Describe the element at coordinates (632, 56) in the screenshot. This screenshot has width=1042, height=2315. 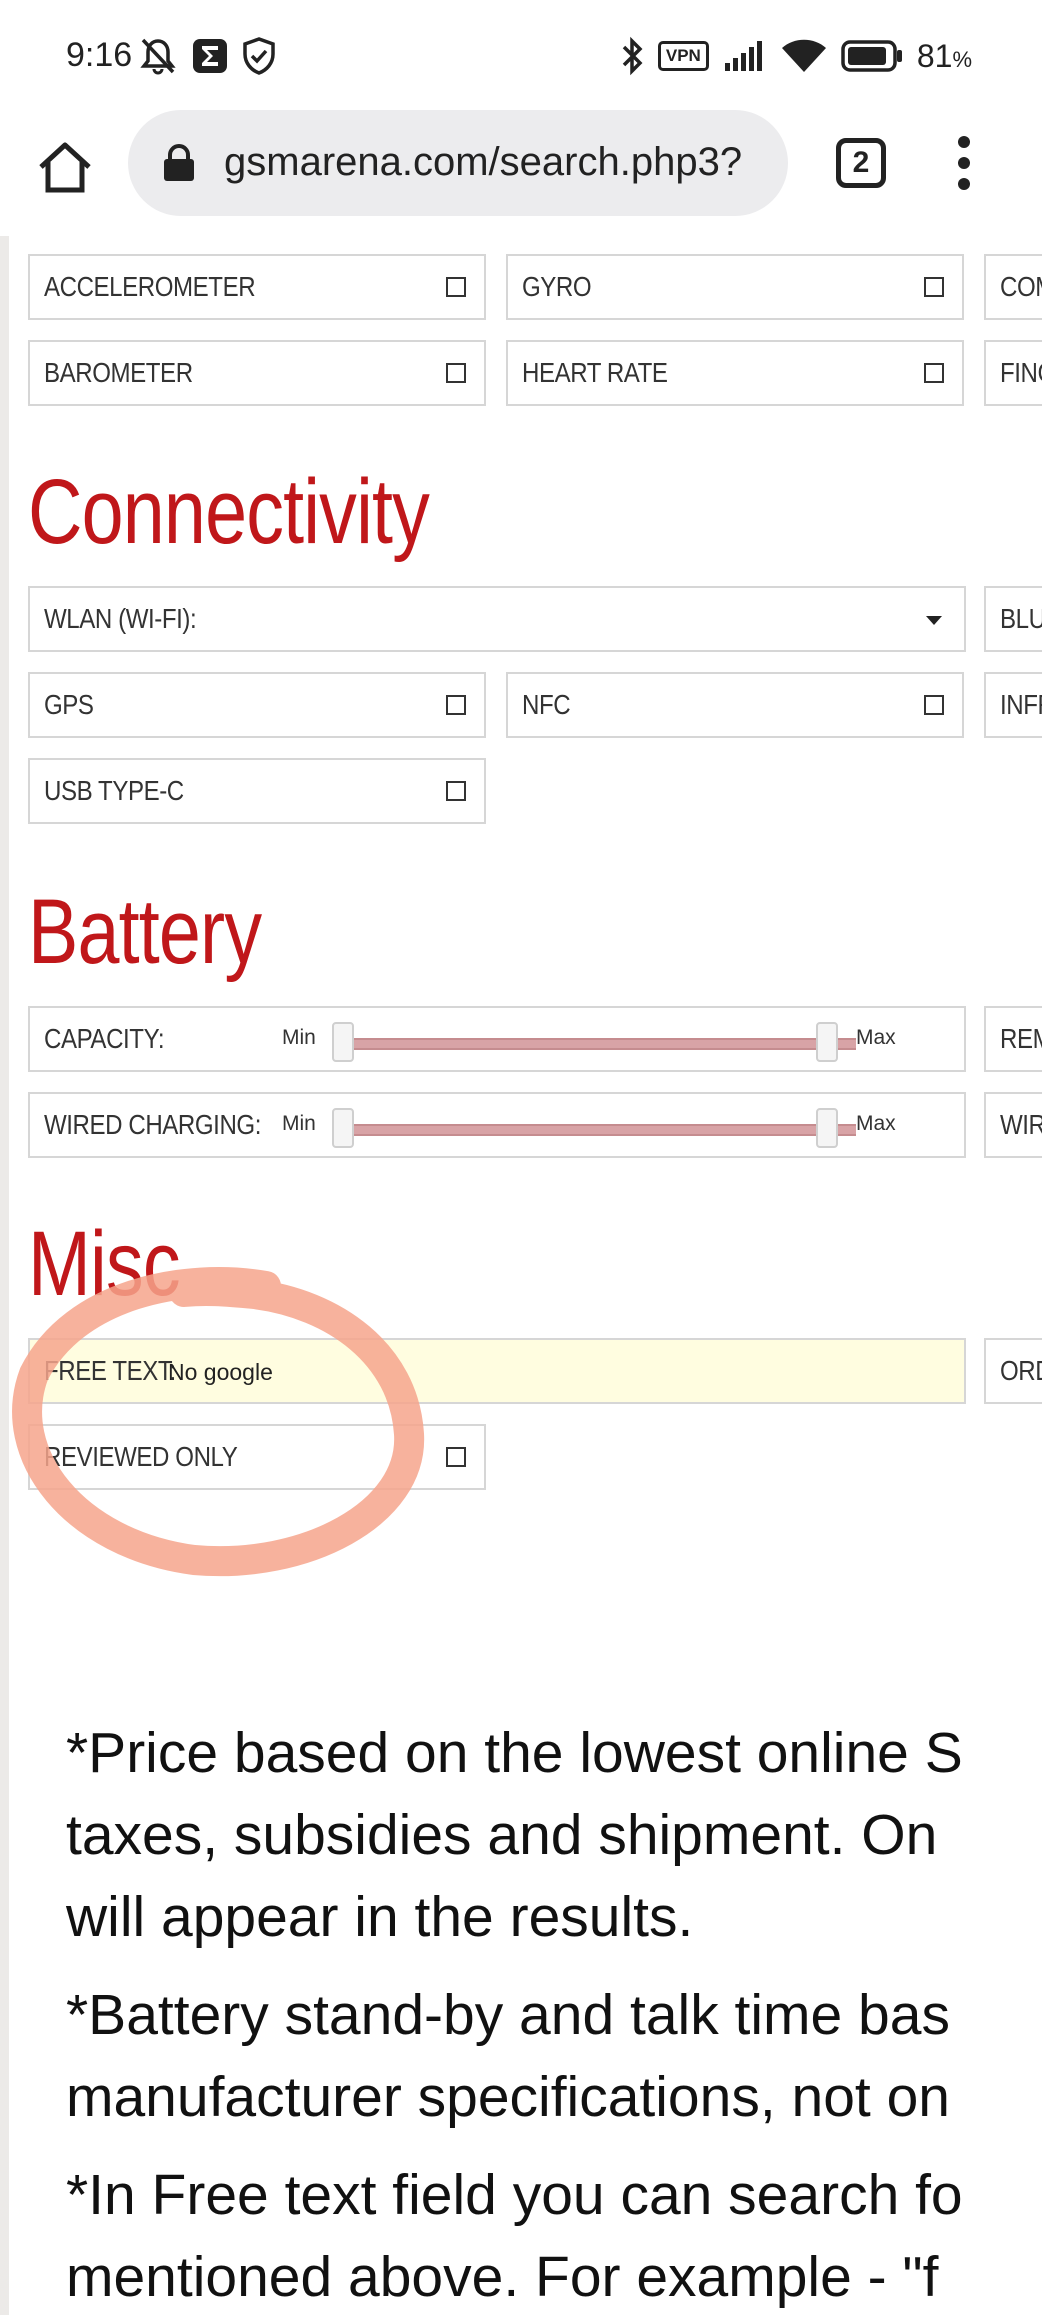
I see `bluetooth-icon` at that location.